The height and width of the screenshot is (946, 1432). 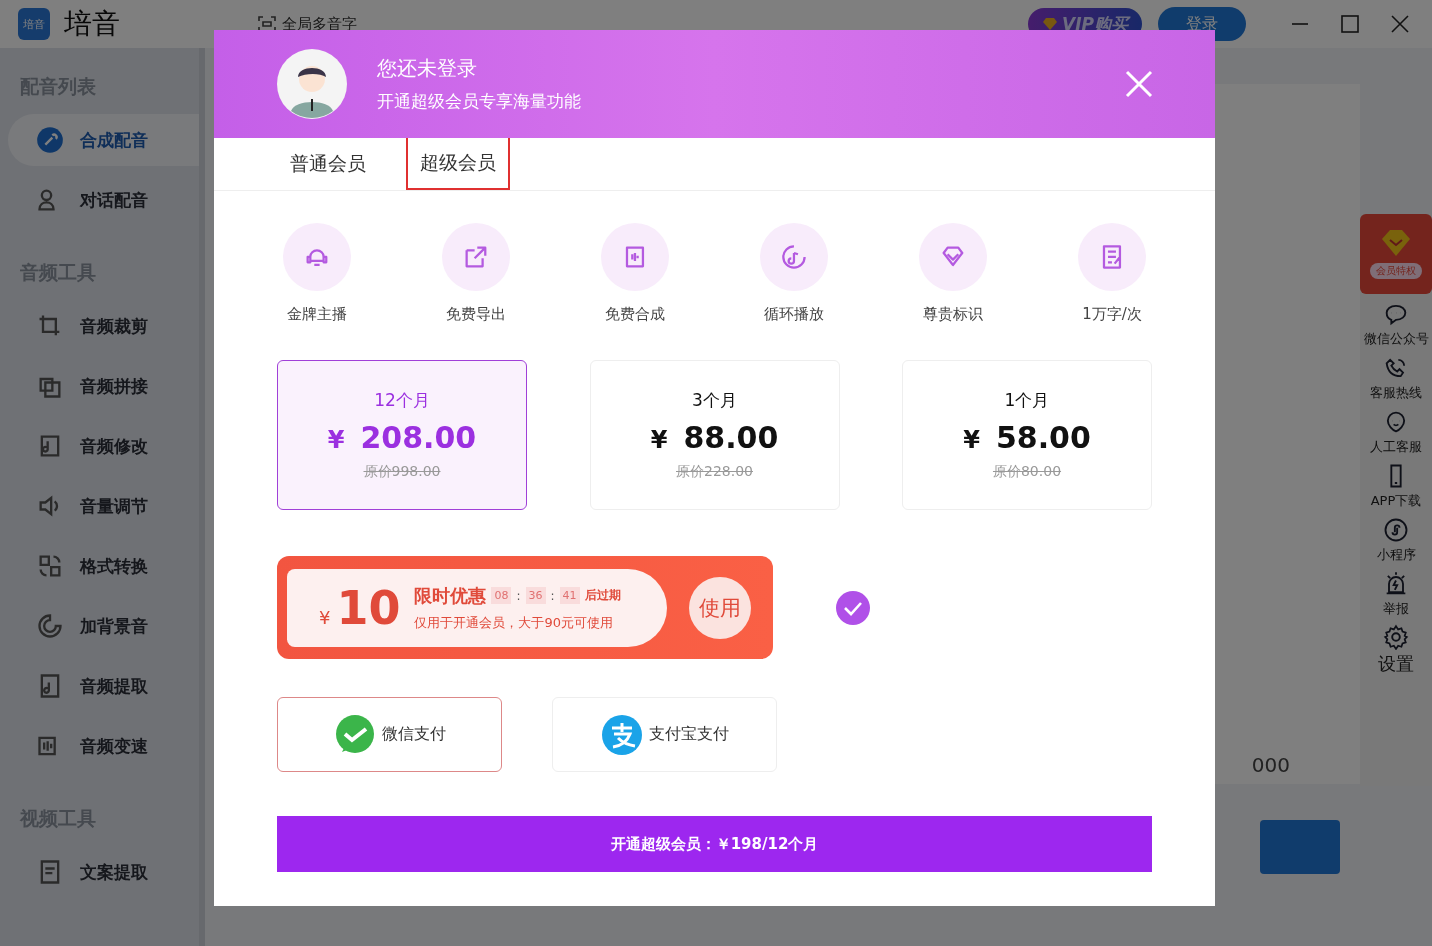 What do you see at coordinates (1400, 24) in the screenshot?
I see `close-icon` at bounding box center [1400, 24].